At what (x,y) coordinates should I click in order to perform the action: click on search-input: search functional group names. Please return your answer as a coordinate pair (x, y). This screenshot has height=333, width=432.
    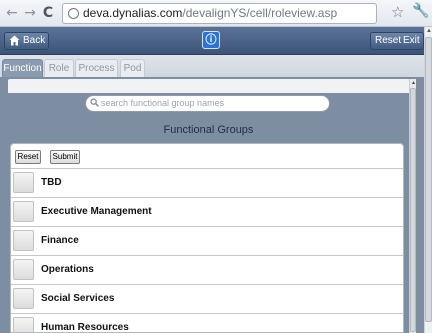
    Looking at the image, I should click on (207, 103).